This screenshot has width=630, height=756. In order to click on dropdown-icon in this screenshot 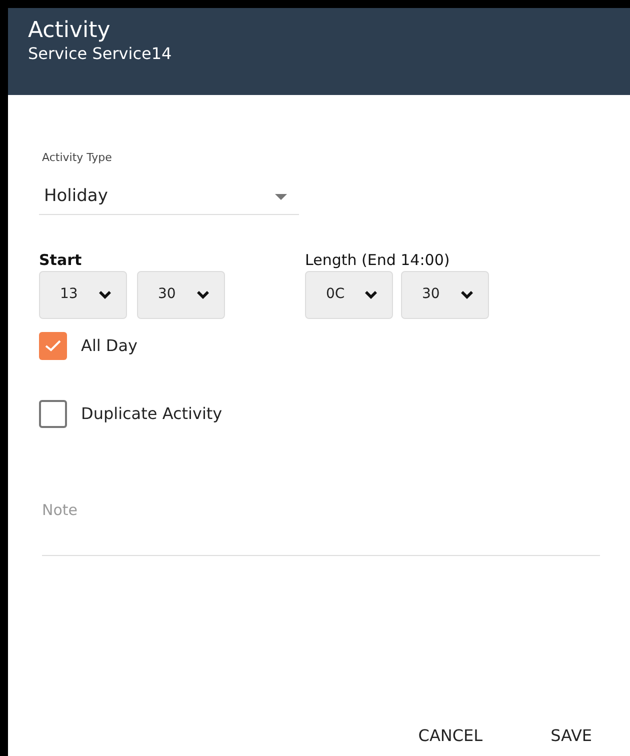, I will do `click(281, 197)`.